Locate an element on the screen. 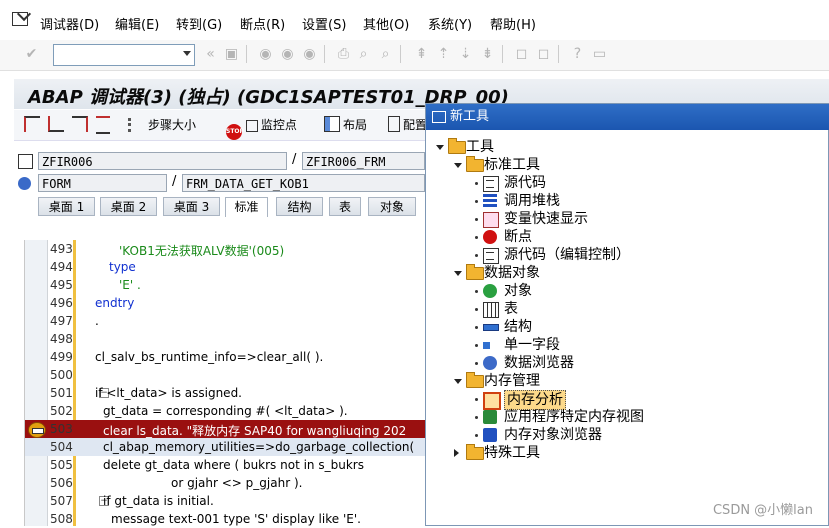  tree-item: 对象 is located at coordinates (627, 291).